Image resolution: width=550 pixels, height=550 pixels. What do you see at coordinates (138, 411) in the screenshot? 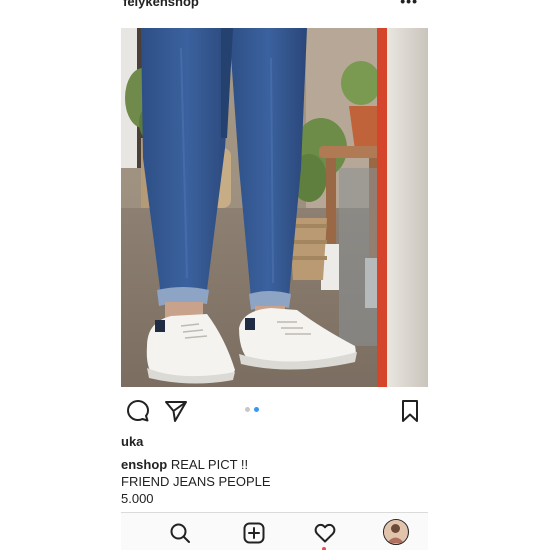
I see `comment-icon` at bounding box center [138, 411].